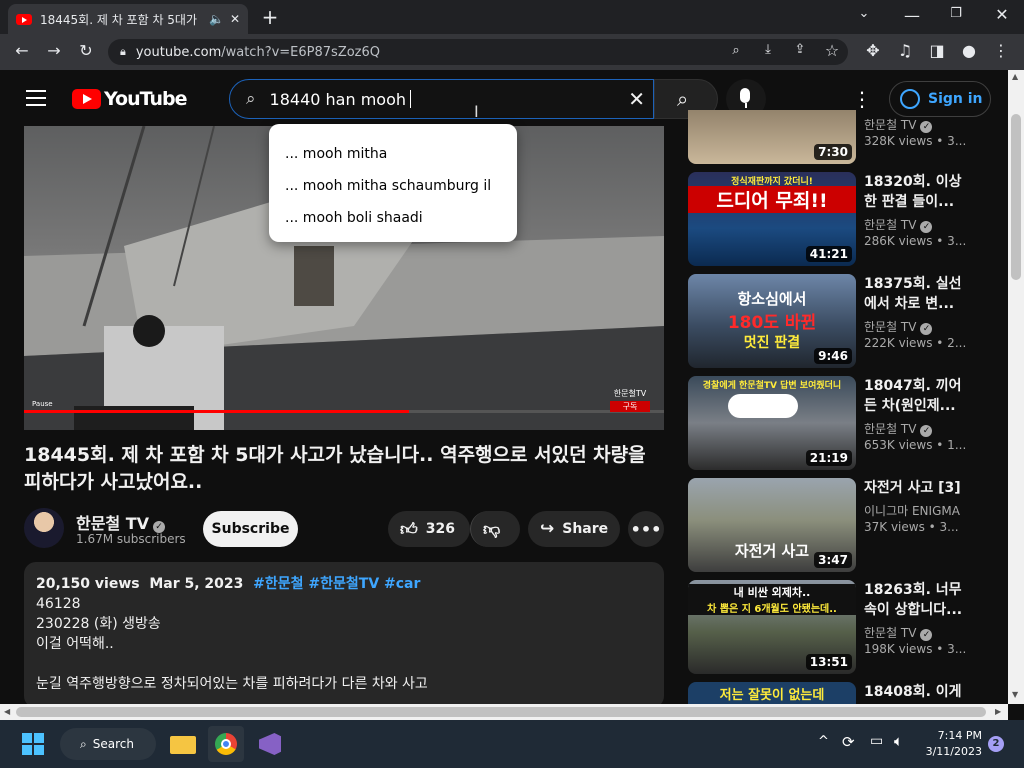 The width and height of the screenshot is (1024, 768). Describe the element at coordinates (393, 218) in the screenshot. I see `suggestion-item: ... mooh boli shaadi` at that location.